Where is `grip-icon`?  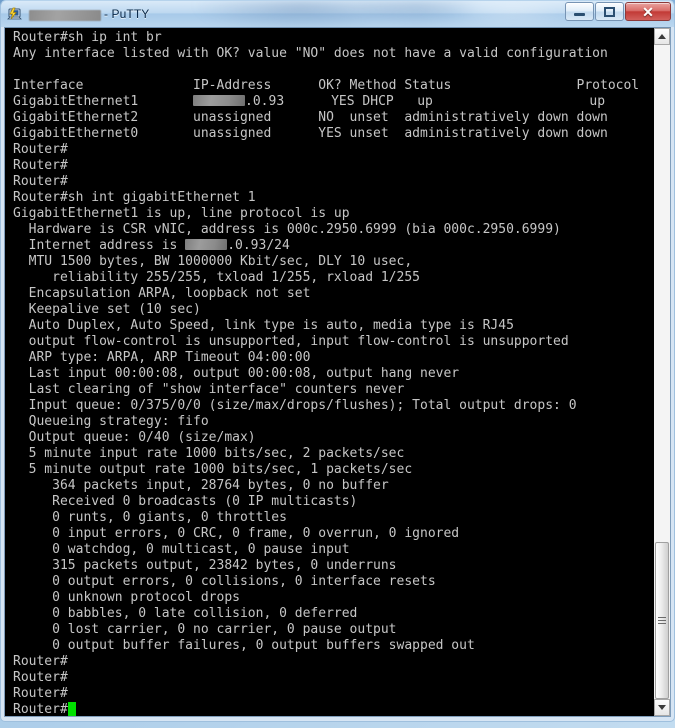
grip-icon is located at coordinates (662, 620).